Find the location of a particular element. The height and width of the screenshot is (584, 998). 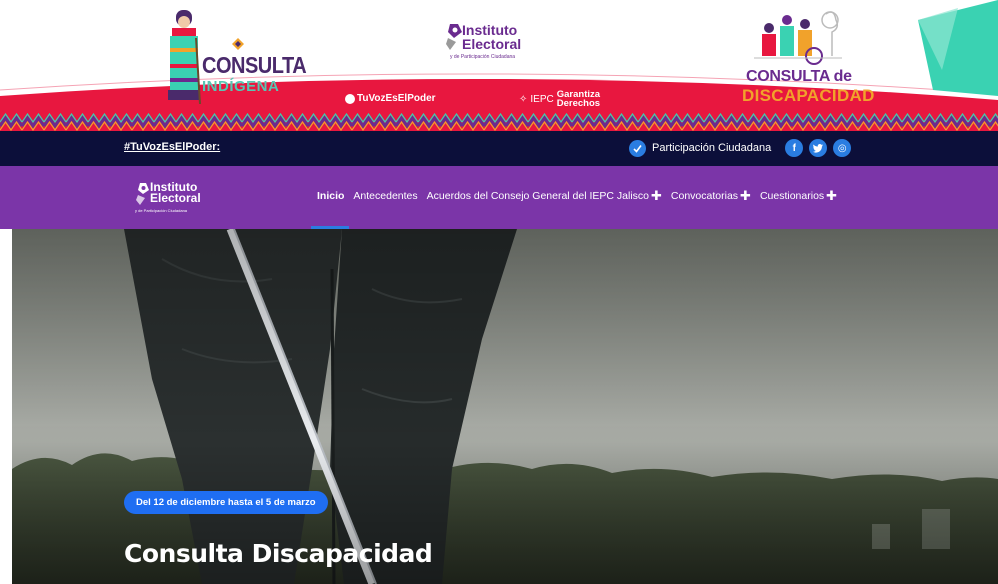

participacion-ciudadana-link: Participación Ciudadana is located at coordinates (711, 148).